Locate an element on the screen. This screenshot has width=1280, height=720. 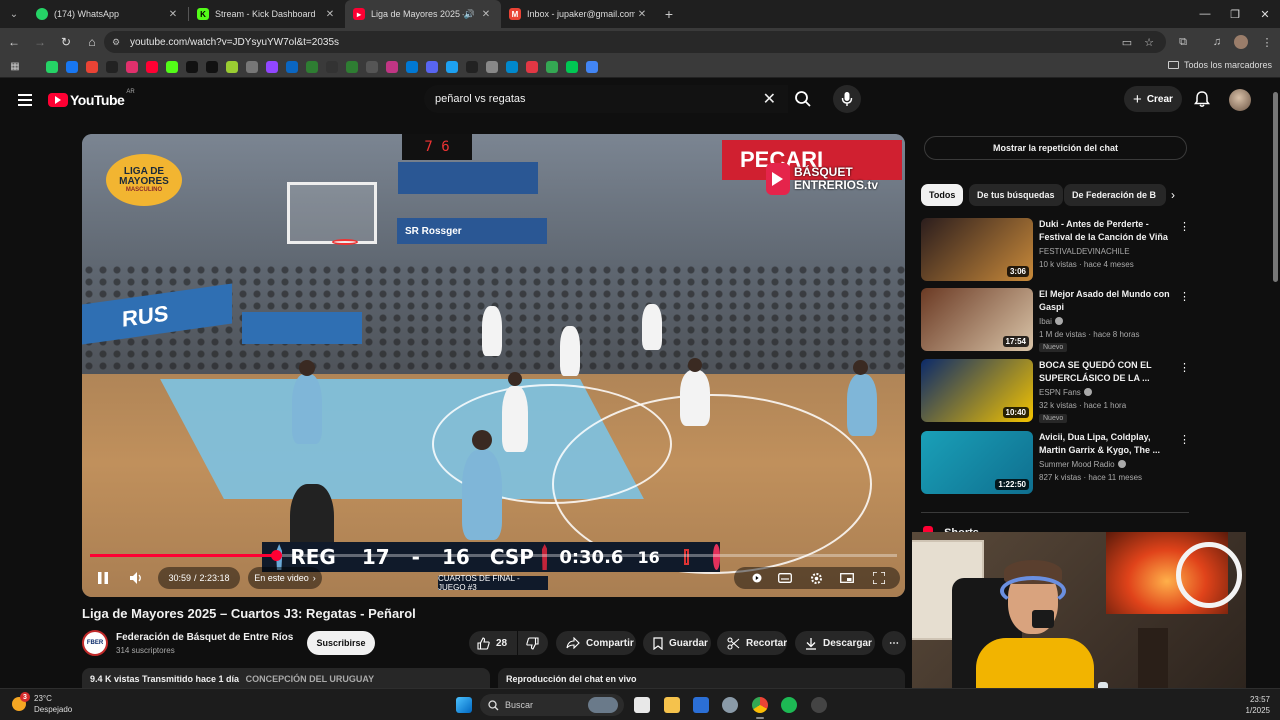
menu-icon is located at coordinates (25, 101).